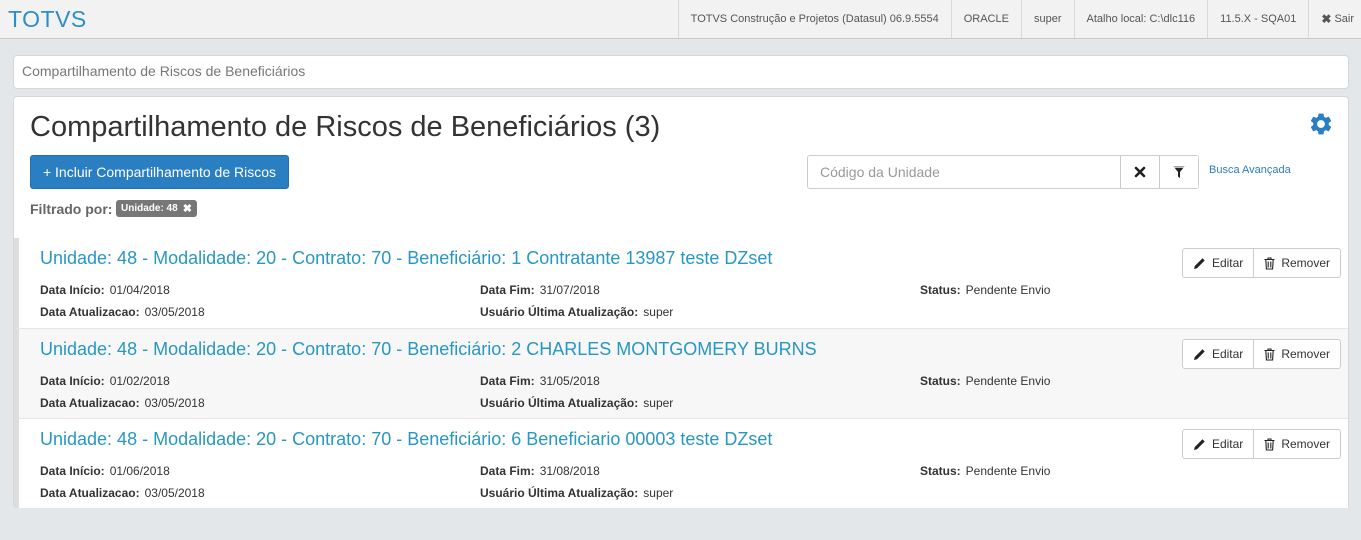 The height and width of the screenshot is (540, 1361). Describe the element at coordinates (159, 172) in the screenshot. I see `add-risk-sharing-button: + Incluir Compartilhamento de Riscos` at that location.